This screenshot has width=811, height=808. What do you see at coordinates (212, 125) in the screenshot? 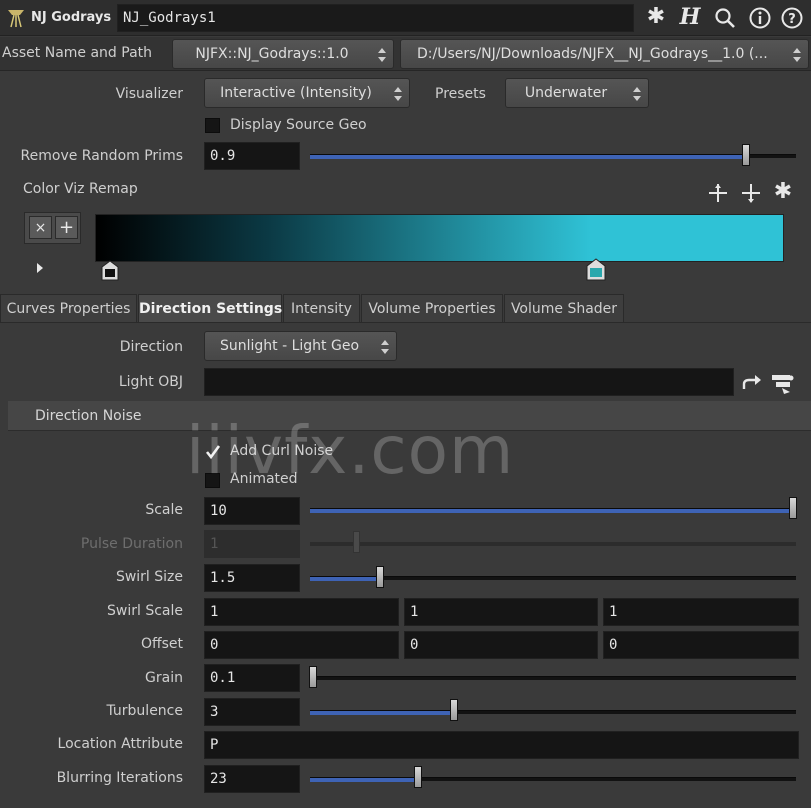
I see `display-source-geo-checkbox` at bounding box center [212, 125].